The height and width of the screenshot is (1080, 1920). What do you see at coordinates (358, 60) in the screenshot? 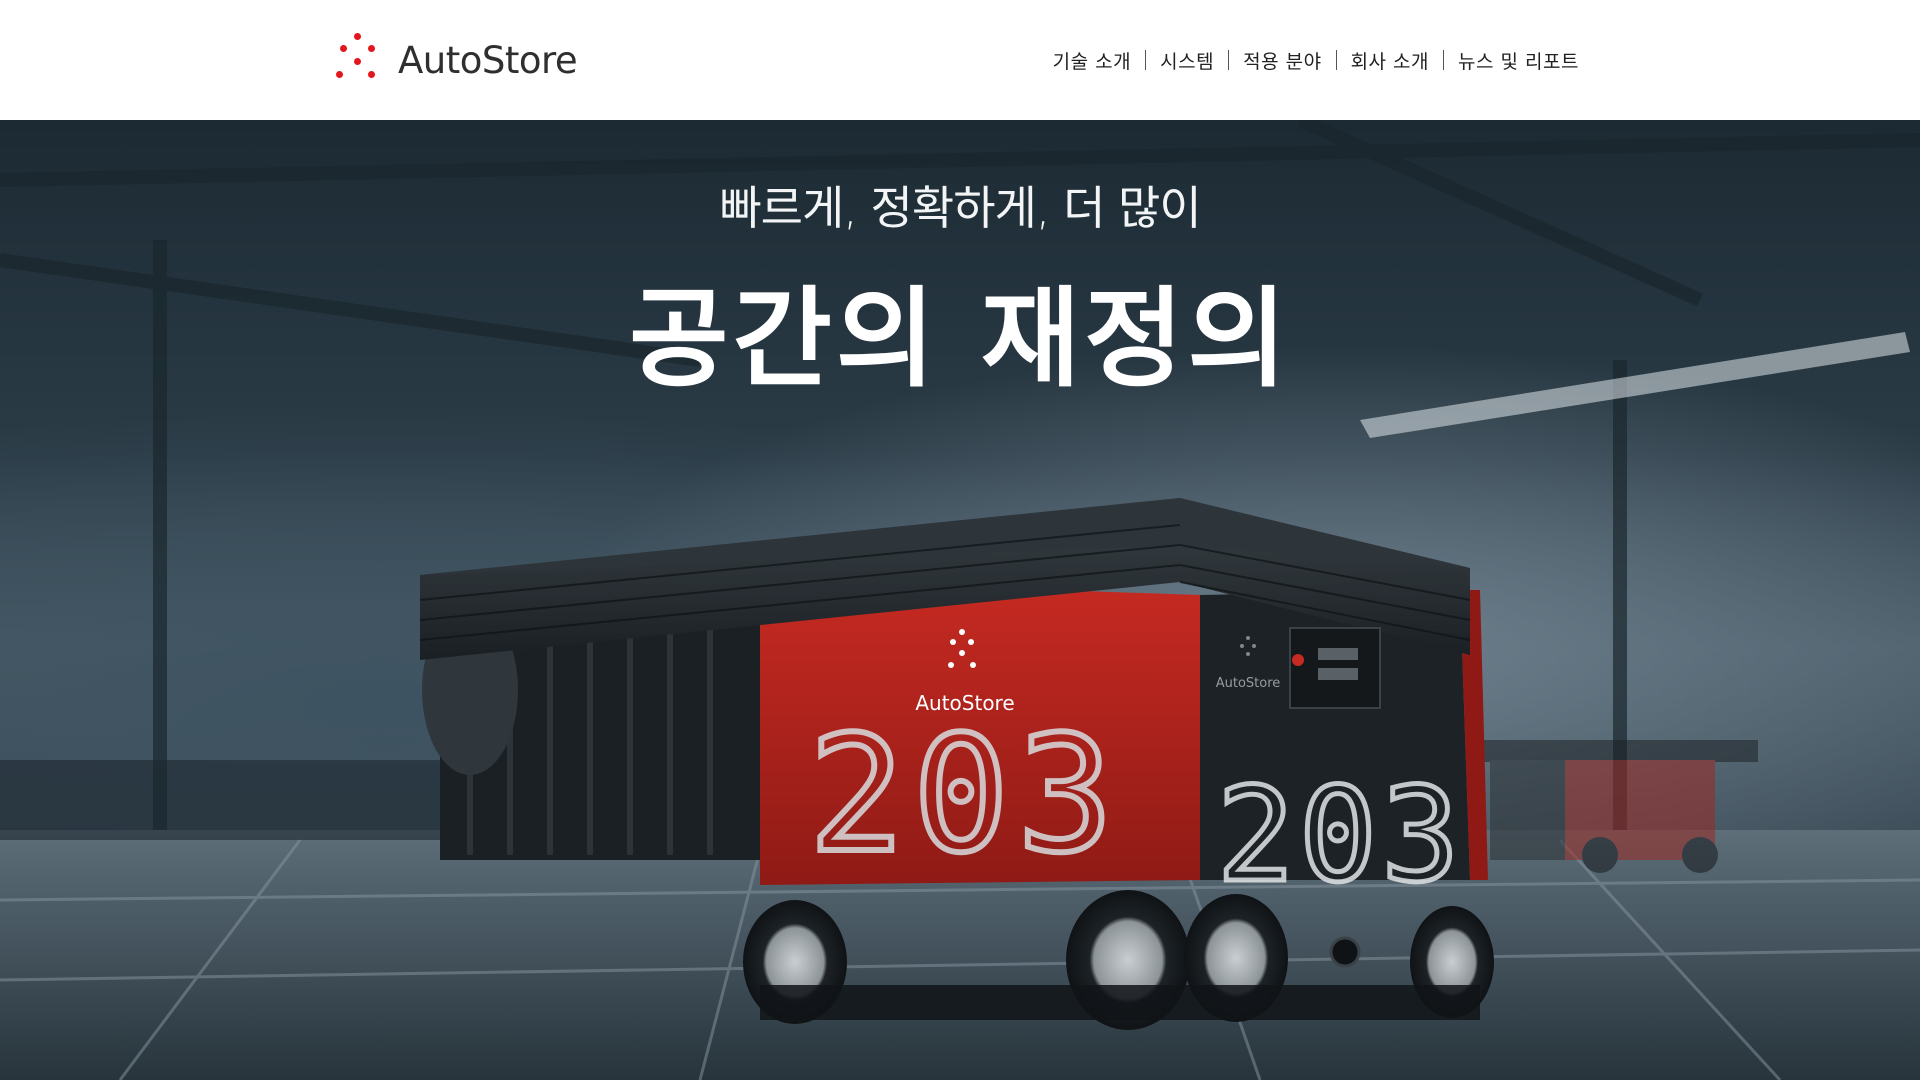
I see `autostore-dots-icon` at bounding box center [358, 60].